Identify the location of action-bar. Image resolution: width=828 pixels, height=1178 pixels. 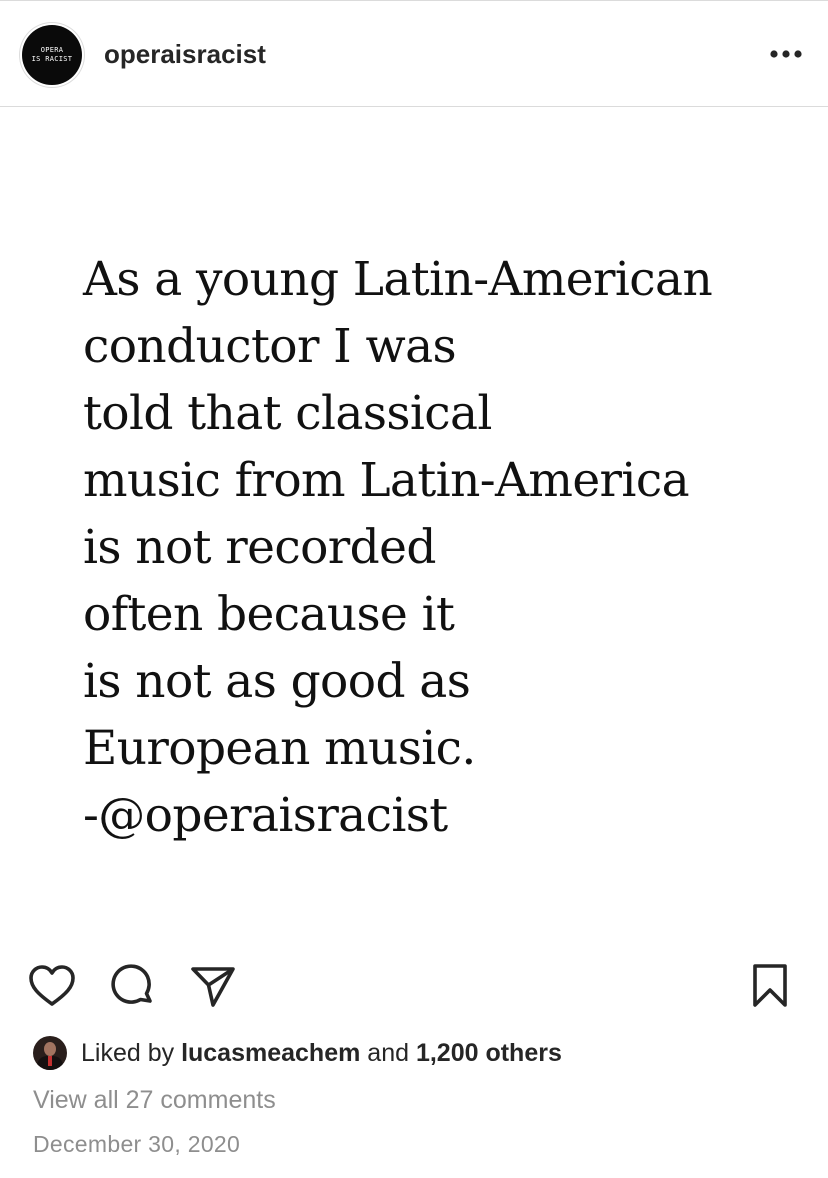
(414, 985).